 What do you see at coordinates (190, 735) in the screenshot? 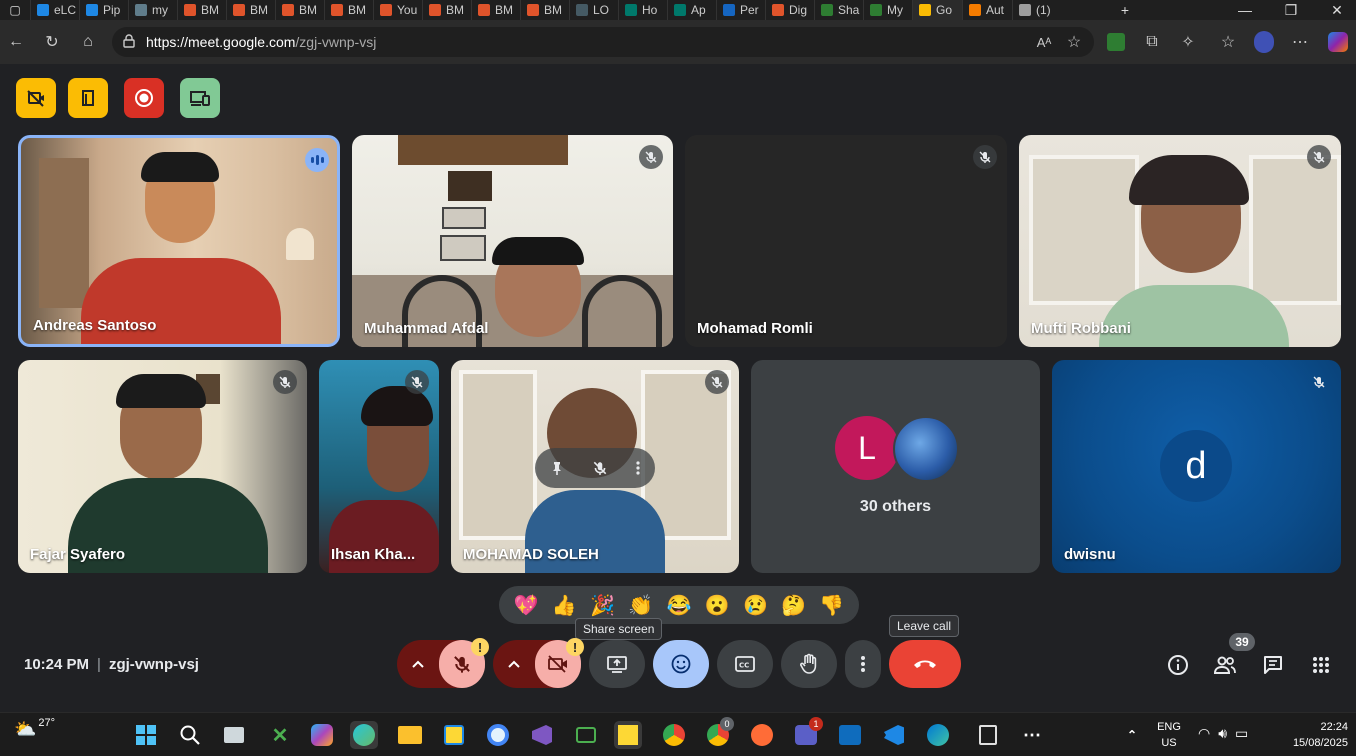
I see `search-icon` at bounding box center [190, 735].